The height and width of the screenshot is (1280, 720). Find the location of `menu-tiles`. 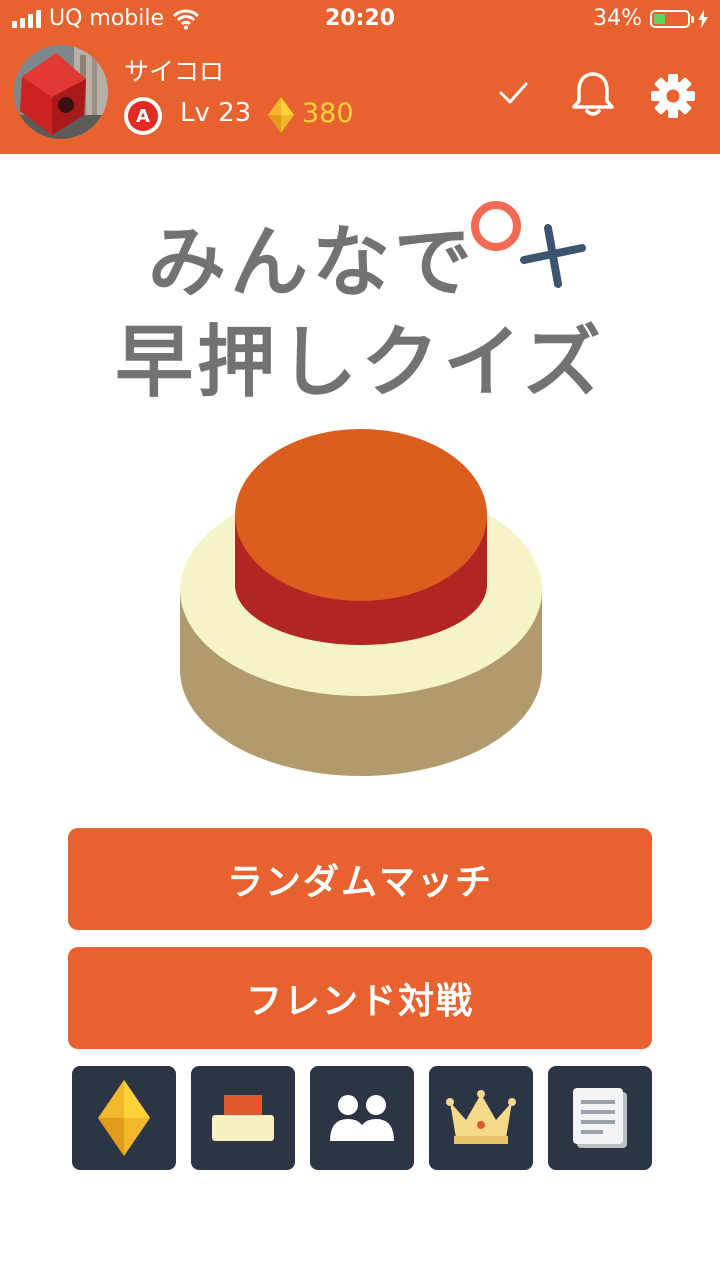

menu-tiles is located at coordinates (362, 1118).